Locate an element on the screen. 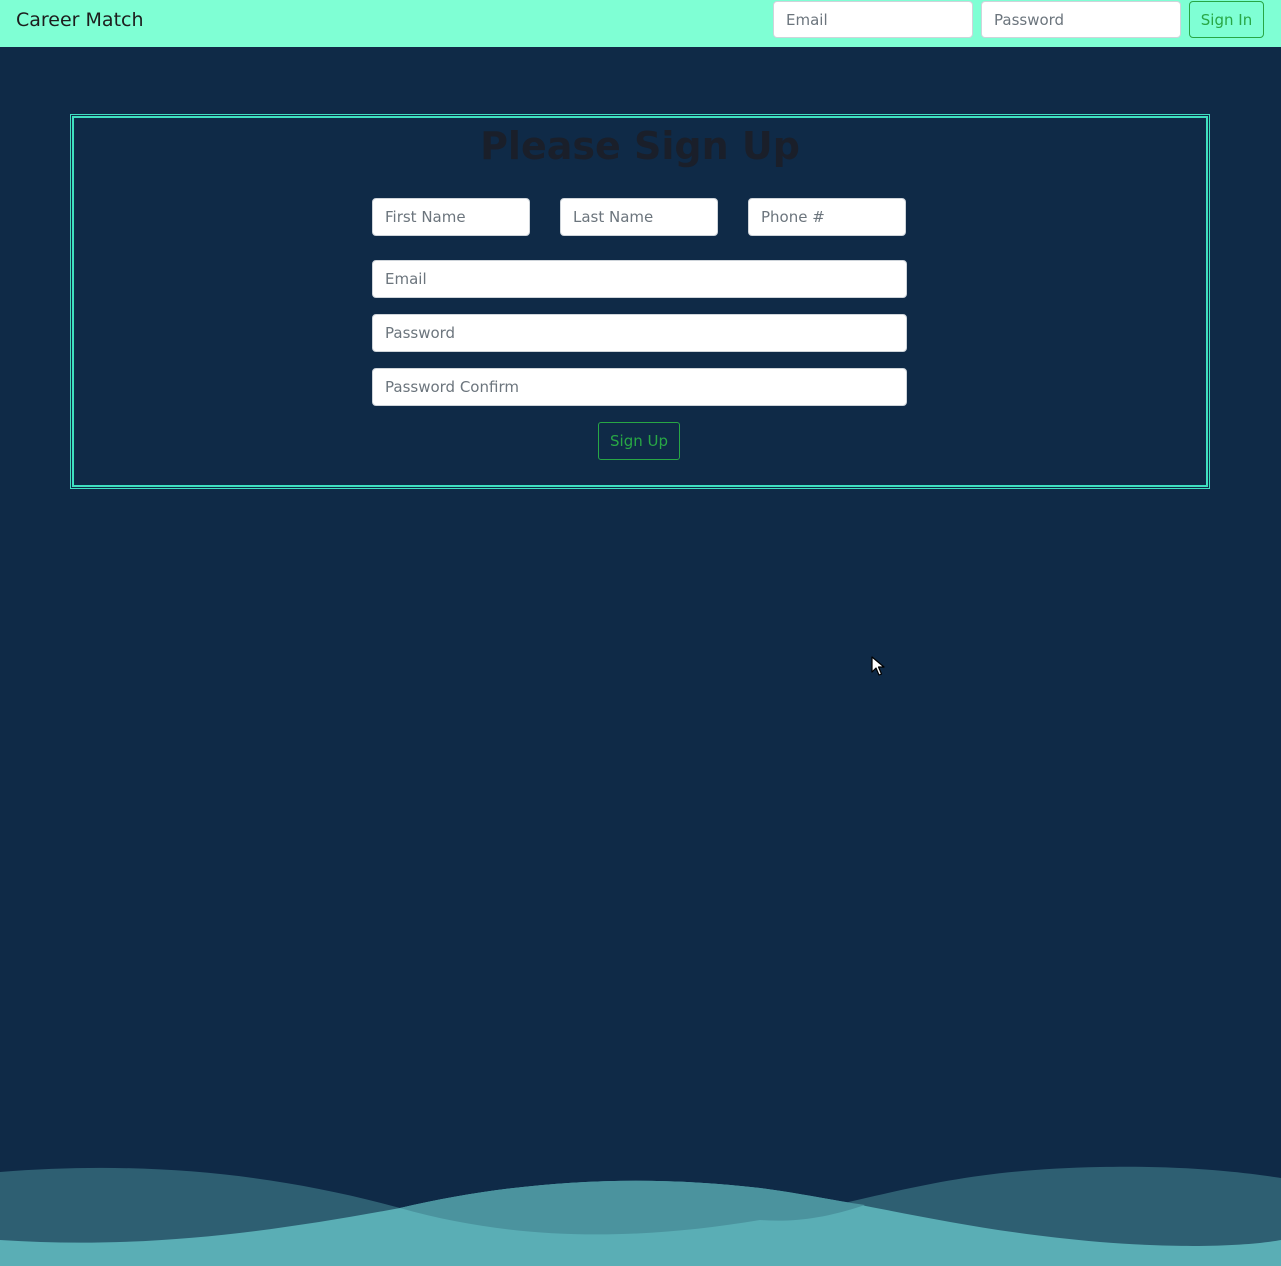 This screenshot has width=1281, height=1266. mouse-pointer-icon is located at coordinates (878, 666).